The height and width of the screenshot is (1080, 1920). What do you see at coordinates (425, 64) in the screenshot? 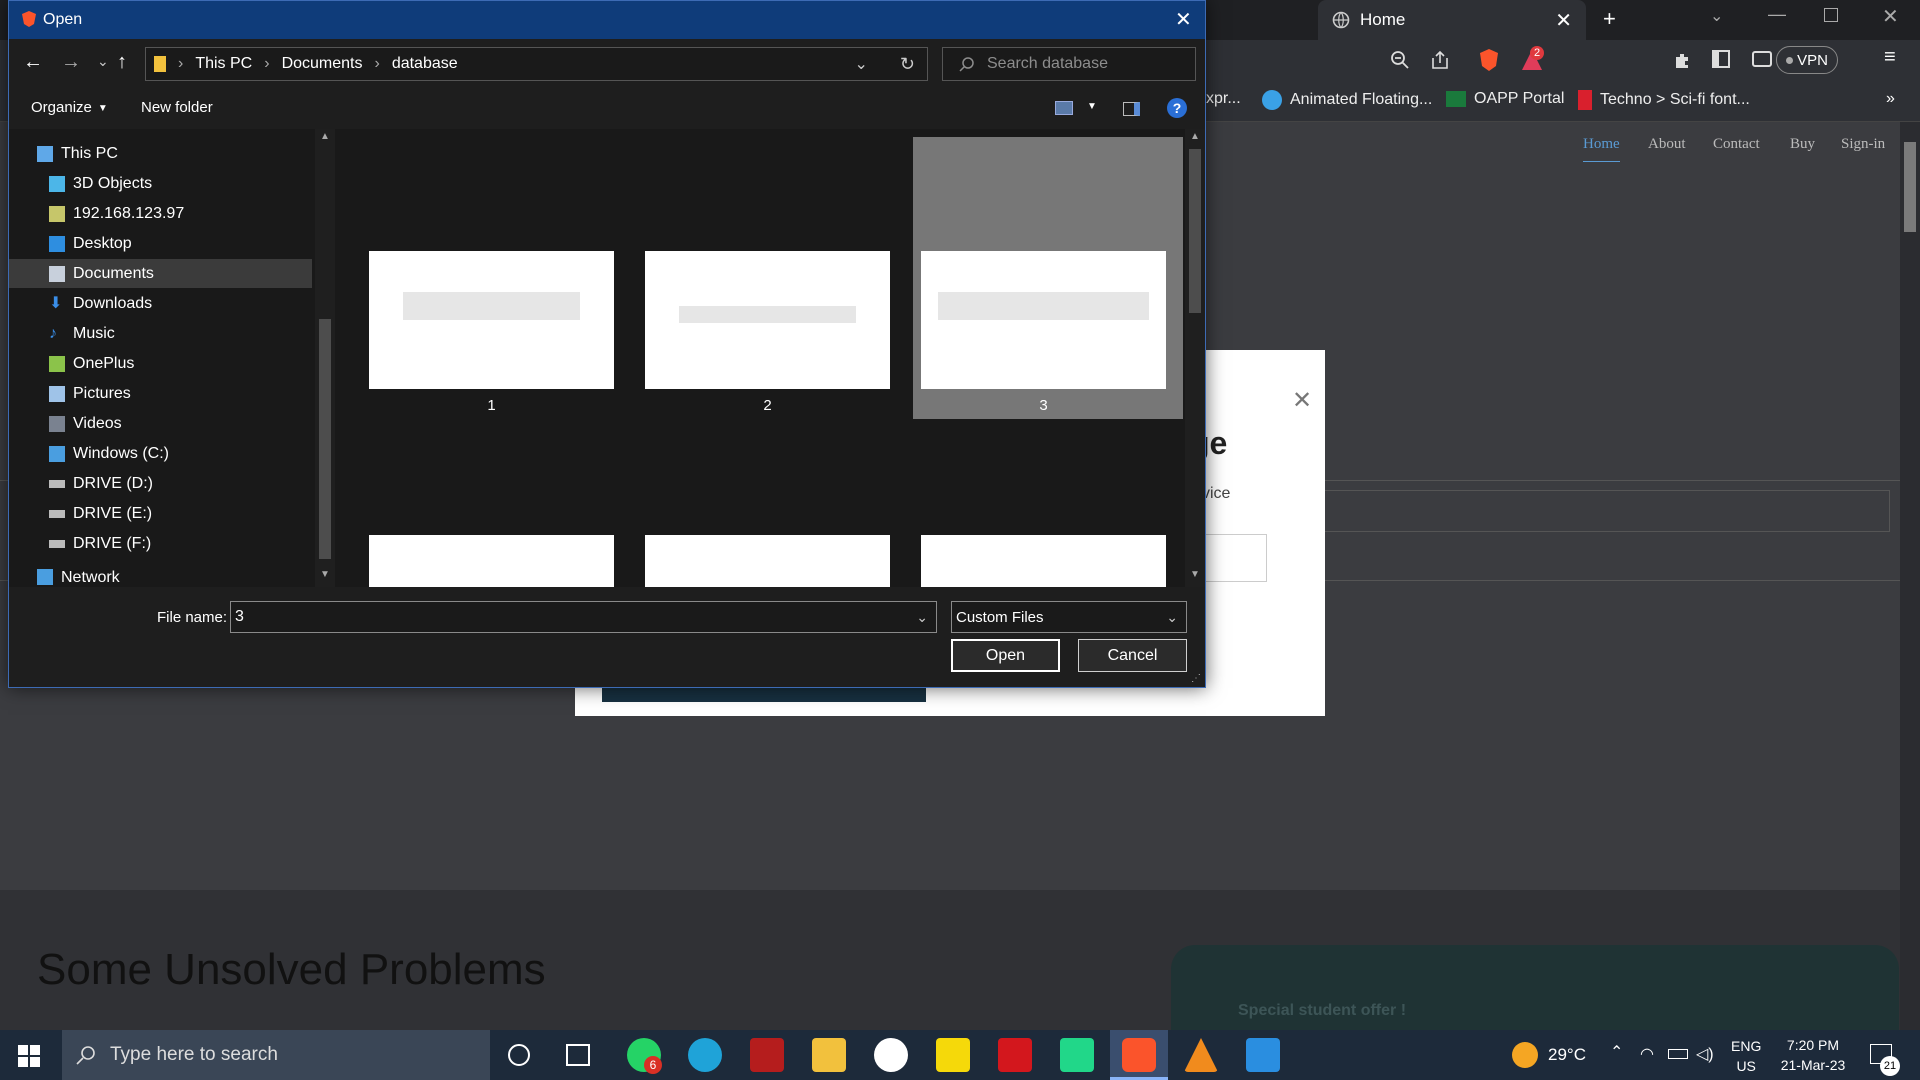
I see `breadcrumb-database: database` at bounding box center [425, 64].